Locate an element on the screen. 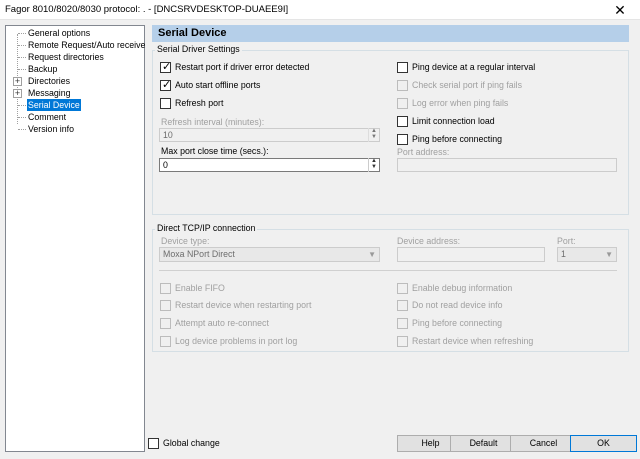  tree-item-label: Serial Device is located at coordinates (54, 105).